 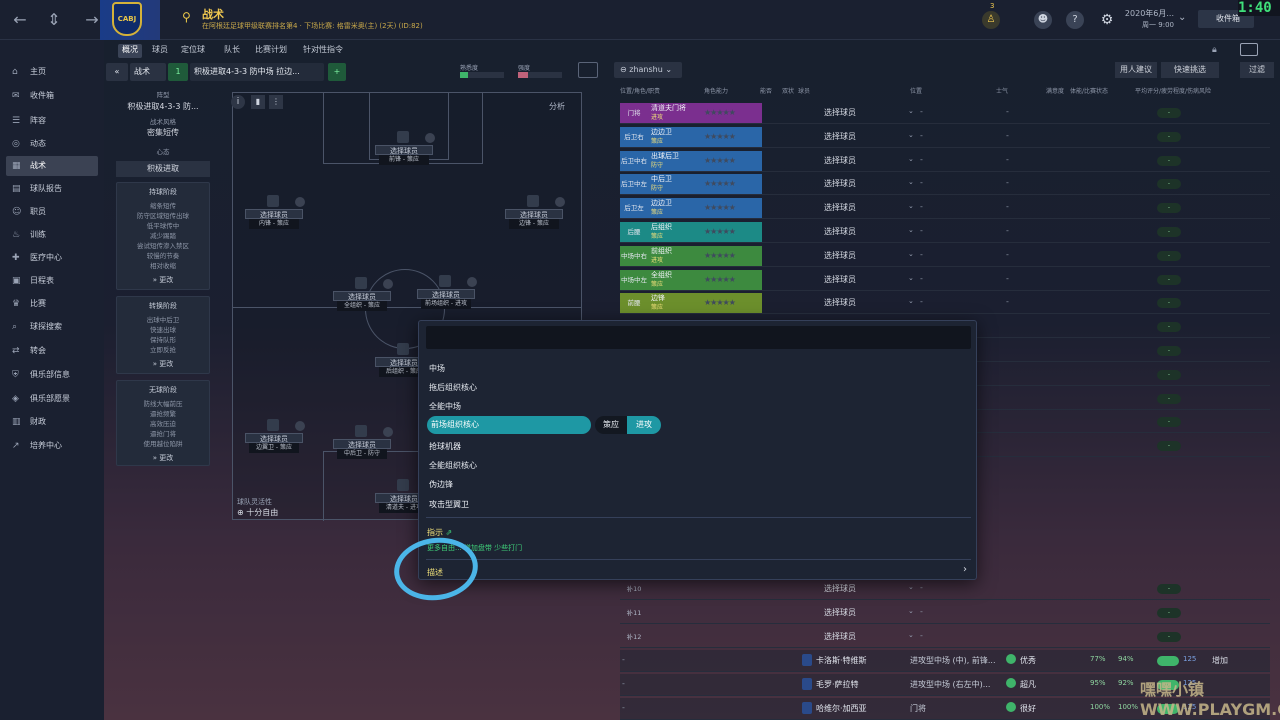 I want to click on sidebar-item-11: ♛ 比赛, so click(x=52, y=304).